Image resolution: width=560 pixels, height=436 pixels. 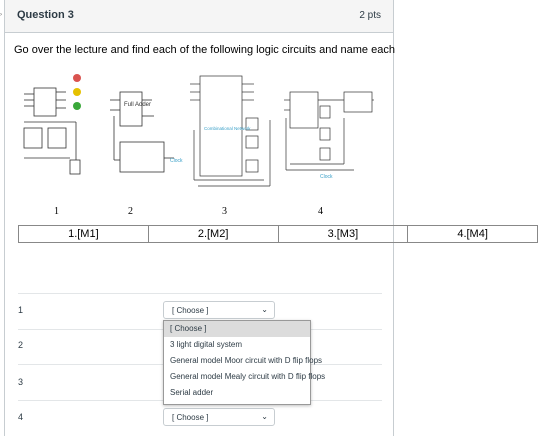 What do you see at coordinates (77, 106) in the screenshot?
I see `green-light-icon` at bounding box center [77, 106].